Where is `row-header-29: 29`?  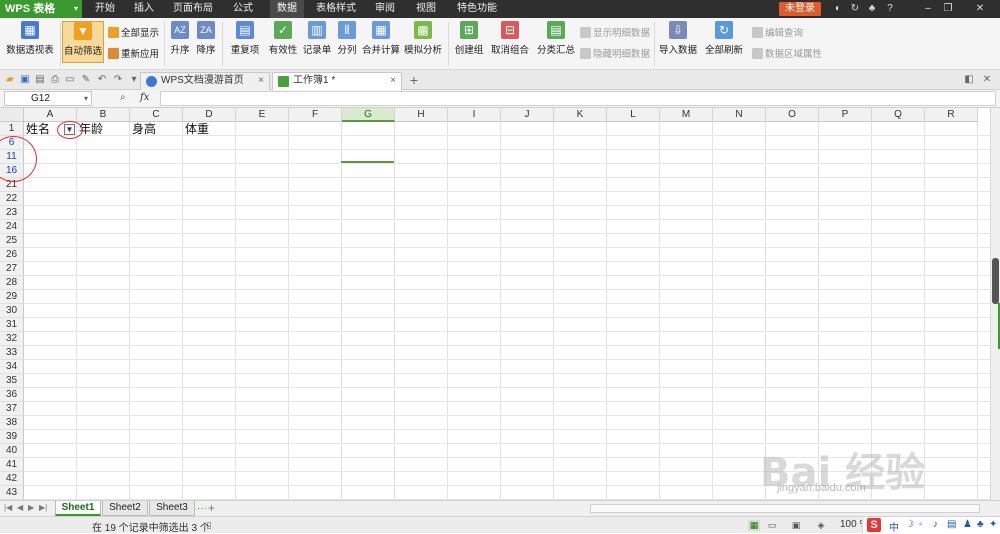 row-header-29: 29 is located at coordinates (12, 297).